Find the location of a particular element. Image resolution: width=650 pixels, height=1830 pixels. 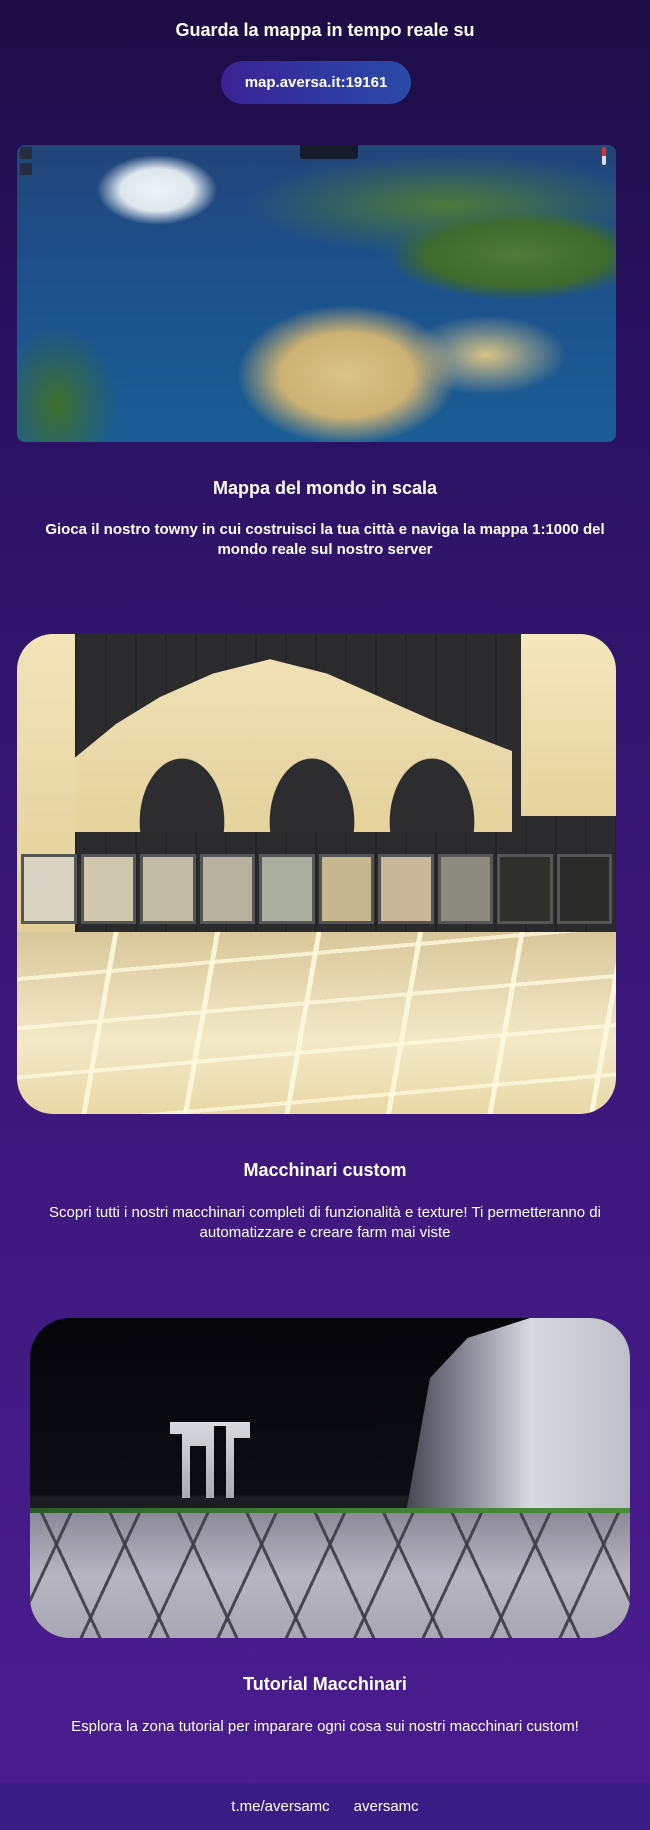

map-link-button: map.aversa.it:19161 is located at coordinates (316, 82).